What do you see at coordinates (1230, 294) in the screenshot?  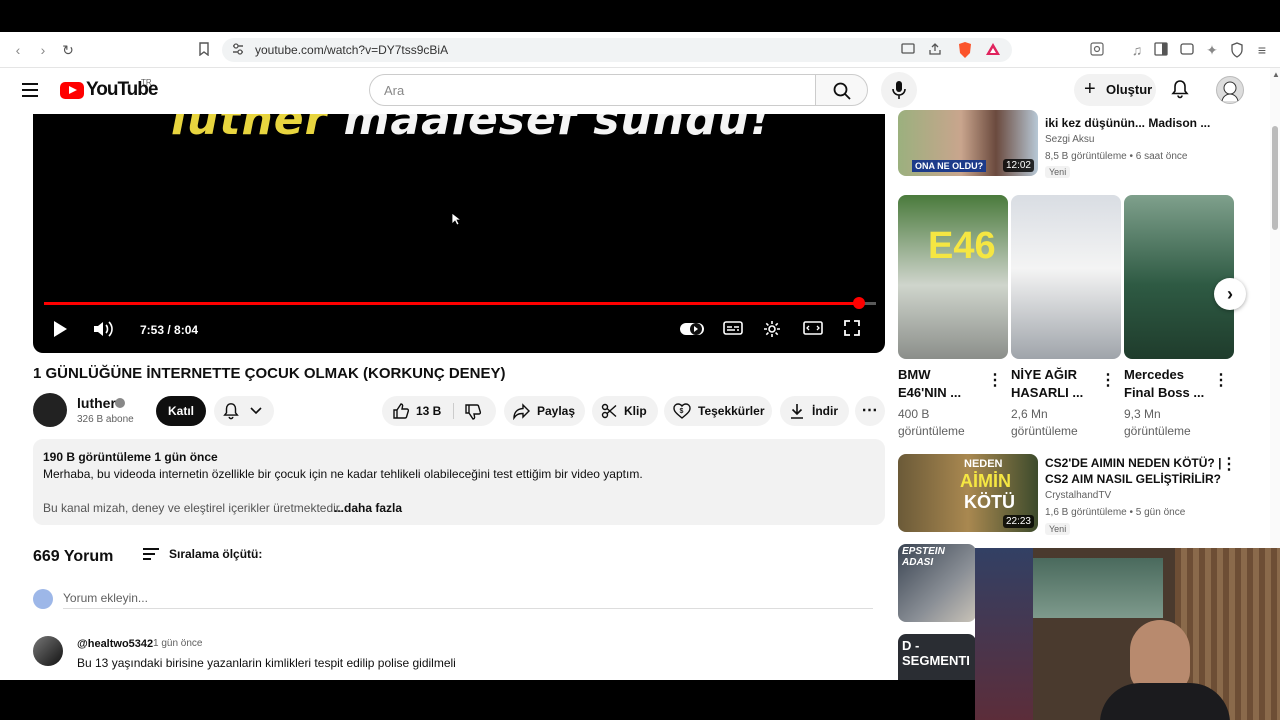 I see `shelf-next-button: ›` at bounding box center [1230, 294].